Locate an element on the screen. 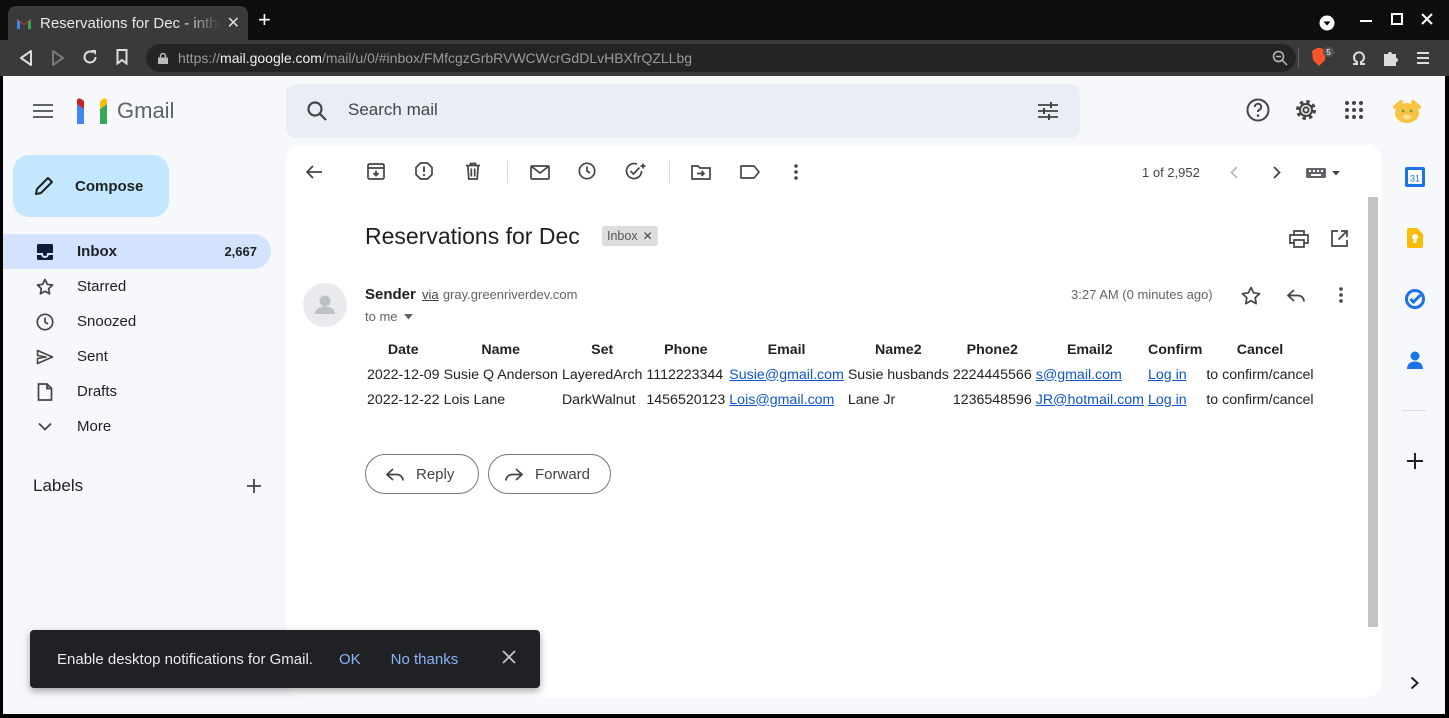  cell-cancel: to confirm/cancel is located at coordinates (1260, 374).